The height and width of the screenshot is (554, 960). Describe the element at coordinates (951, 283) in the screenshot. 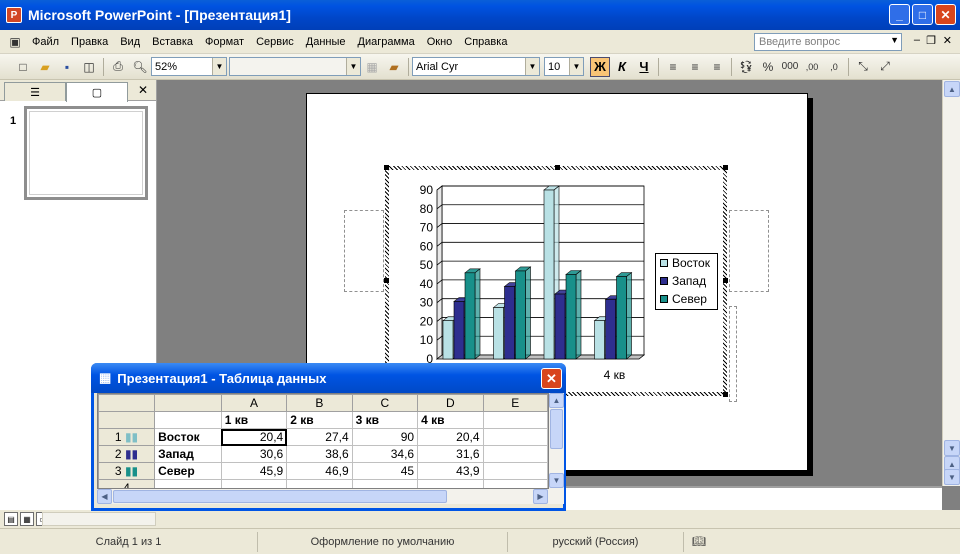

I see `vertical-scrollbar: ▲ ▼ ▲ ▼` at that location.